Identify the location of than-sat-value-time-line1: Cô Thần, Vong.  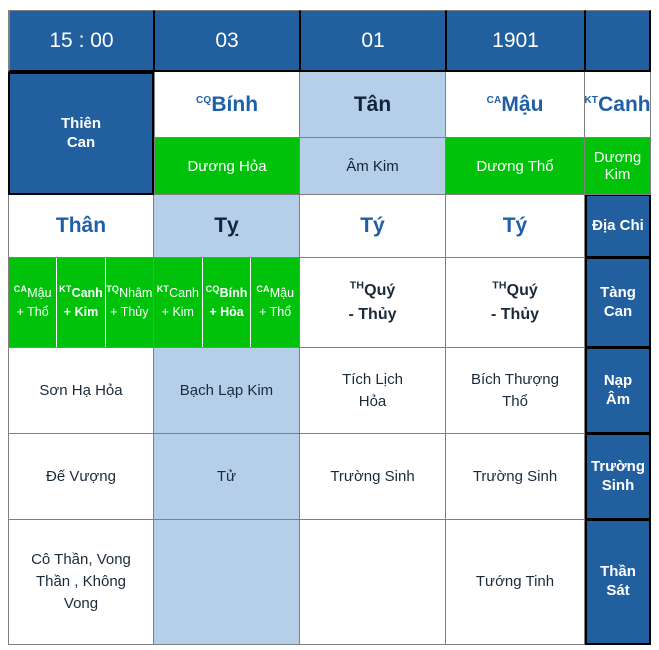
(81, 560).